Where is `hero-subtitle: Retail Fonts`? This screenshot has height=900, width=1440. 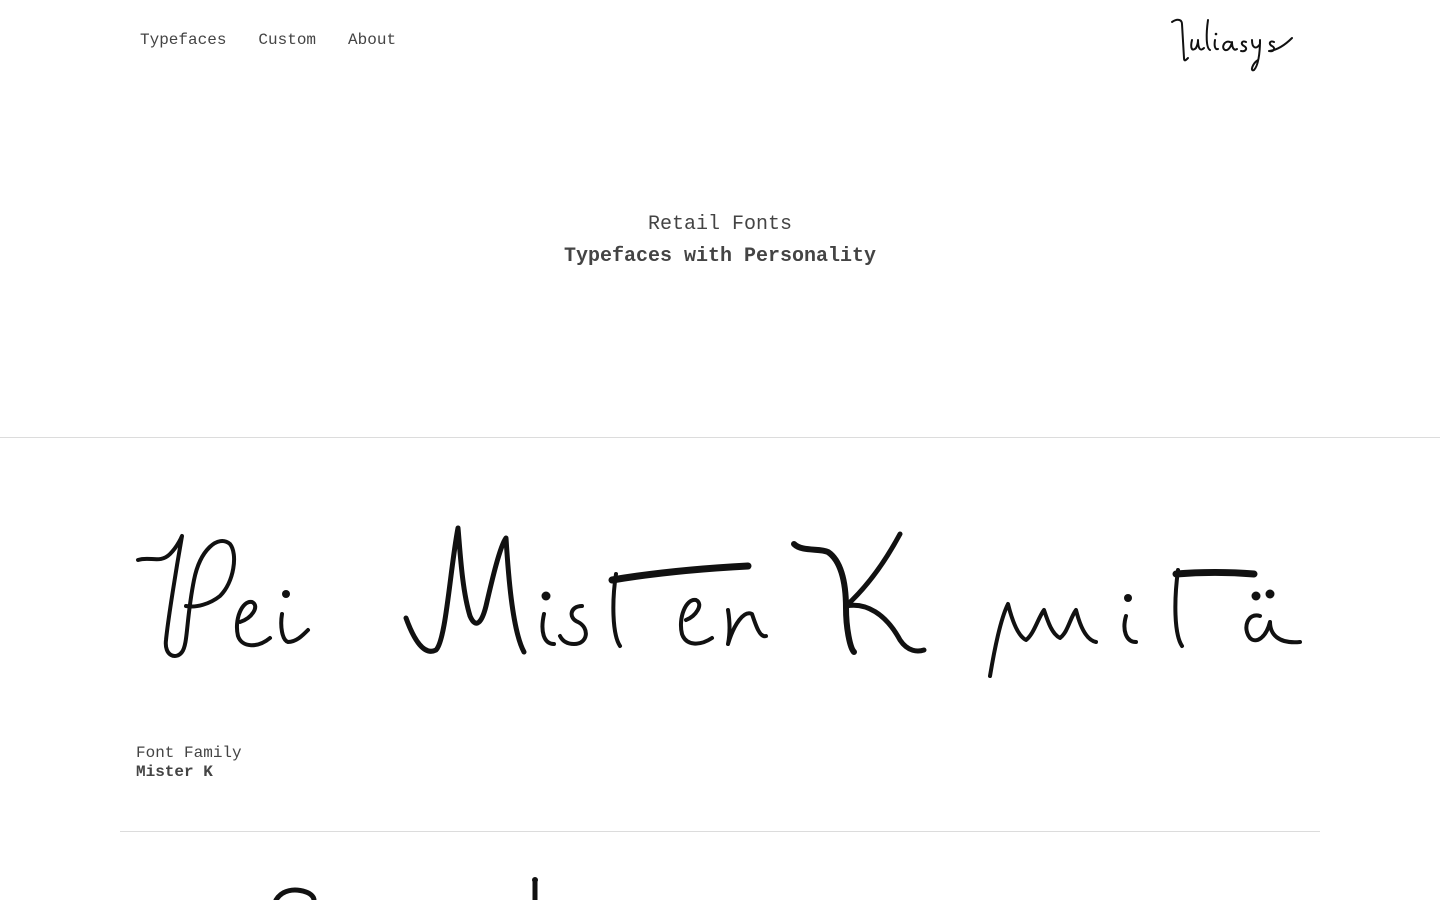 hero-subtitle: Retail Fonts is located at coordinates (720, 224).